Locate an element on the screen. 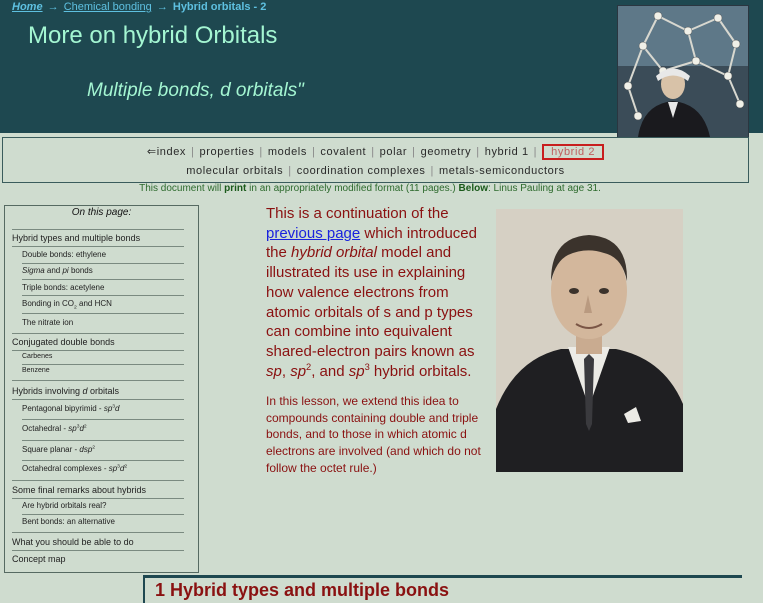  nav-link-covalent: covalent is located at coordinates (343, 152).